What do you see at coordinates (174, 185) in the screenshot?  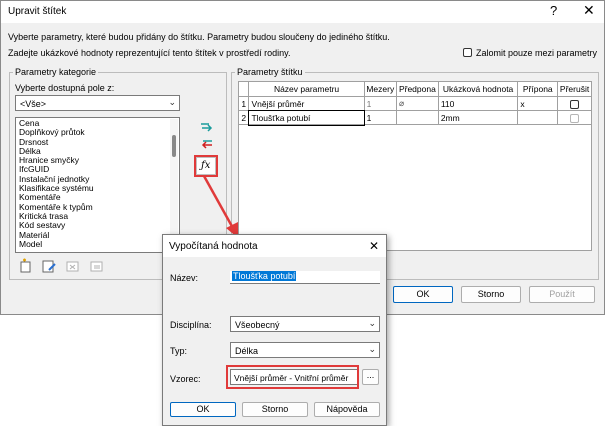 I see `list-scrollbar` at bounding box center [174, 185].